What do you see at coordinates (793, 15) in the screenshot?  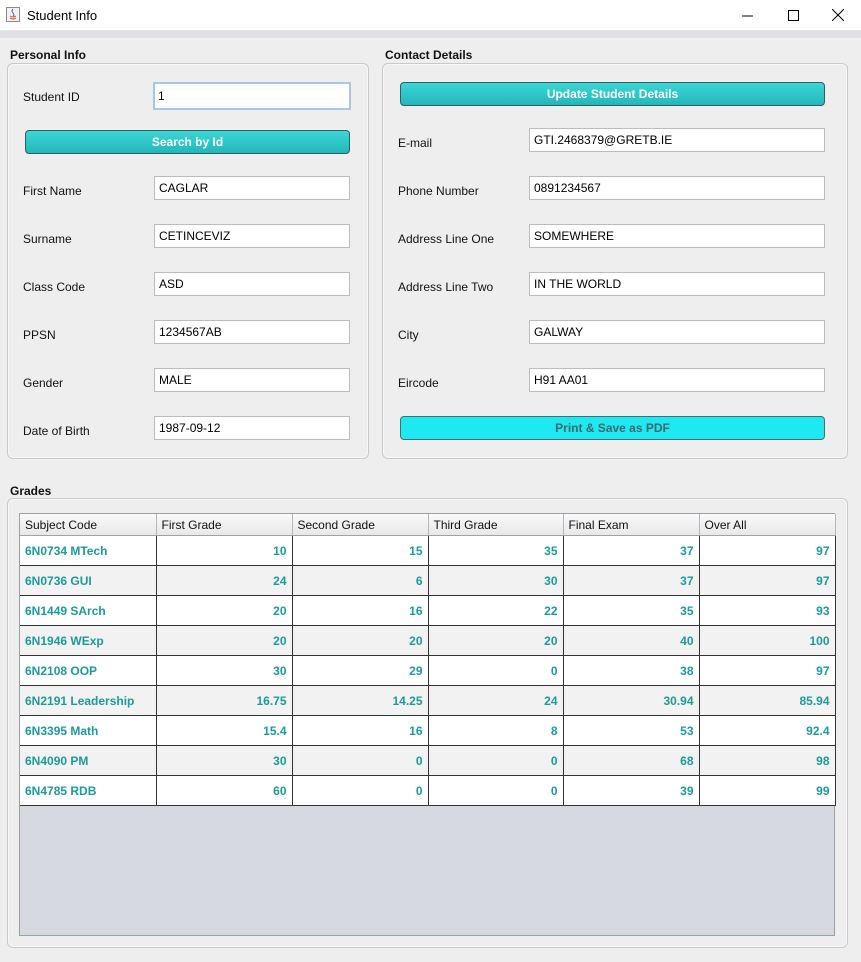 I see `maximize-button` at bounding box center [793, 15].